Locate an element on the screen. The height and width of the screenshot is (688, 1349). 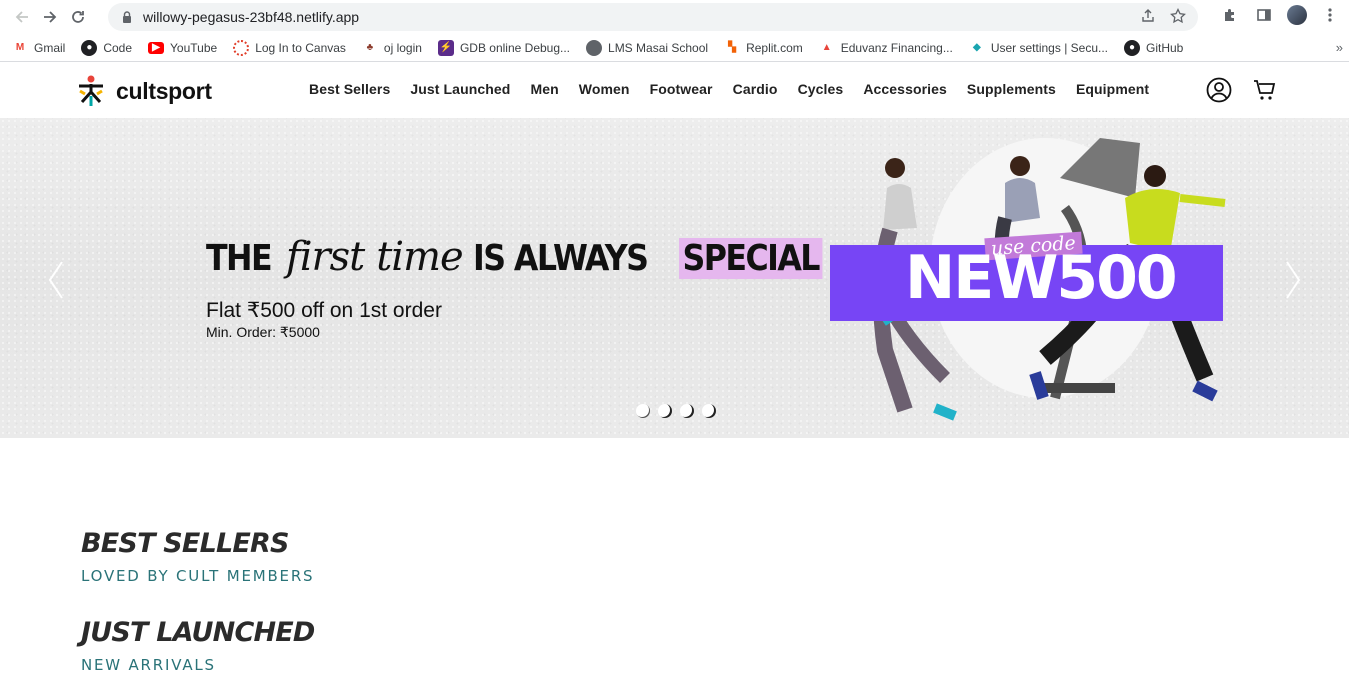
section-subtitle: NEW ARRIVALS is located at coordinates (148, 665).